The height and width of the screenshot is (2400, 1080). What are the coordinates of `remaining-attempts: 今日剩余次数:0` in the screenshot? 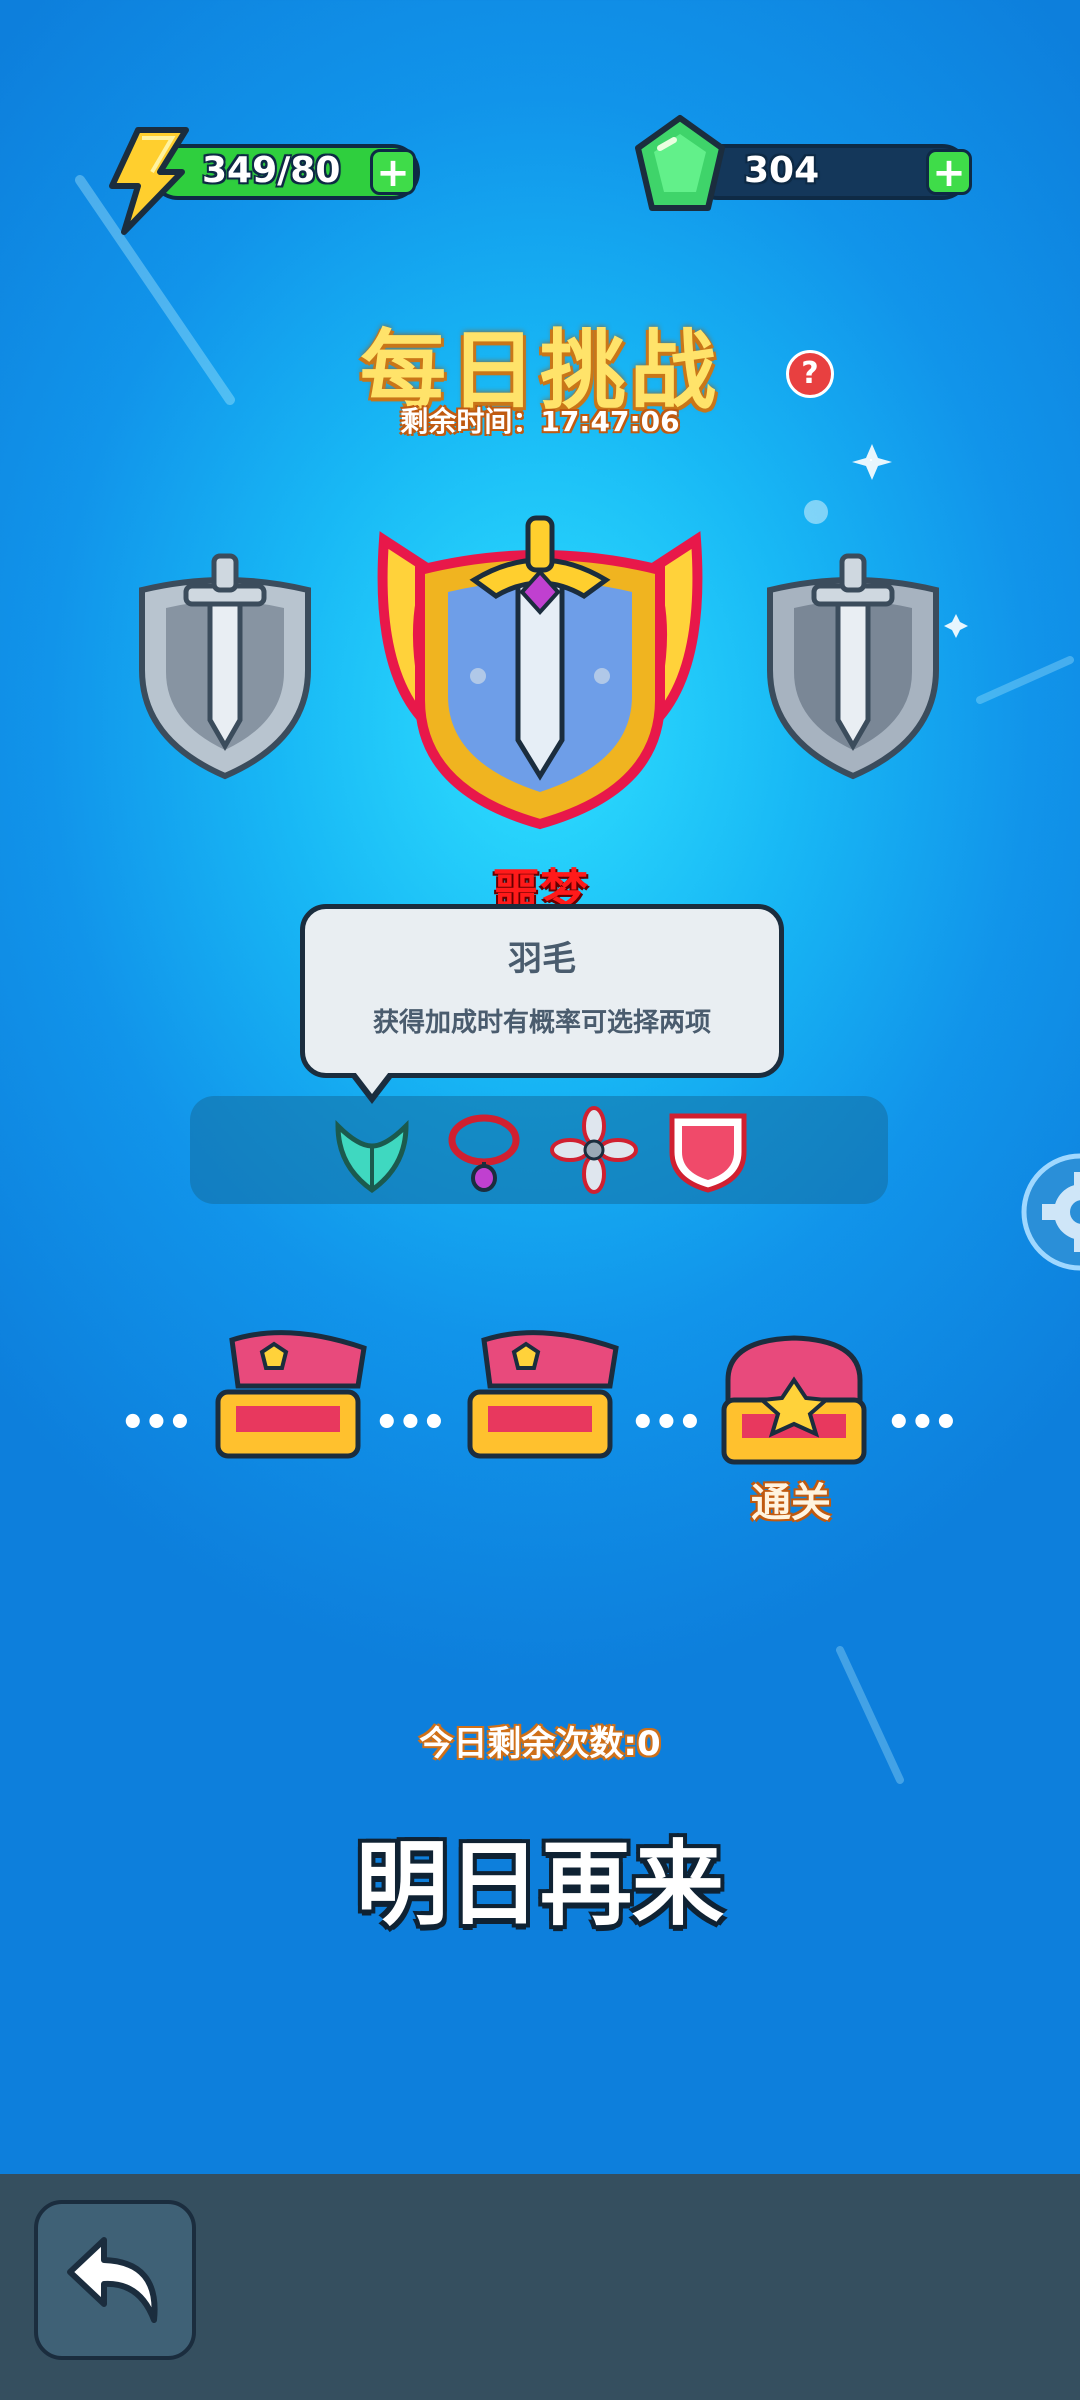 It's located at (540, 1744).